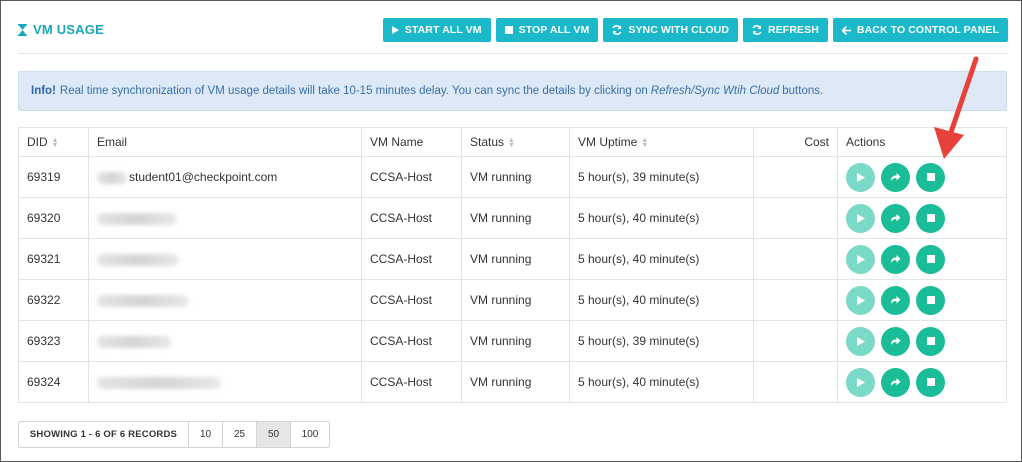 The image size is (1022, 462). I want to click on back-to-control-panel-button: BACK TO CONTROL PANEL, so click(920, 30).